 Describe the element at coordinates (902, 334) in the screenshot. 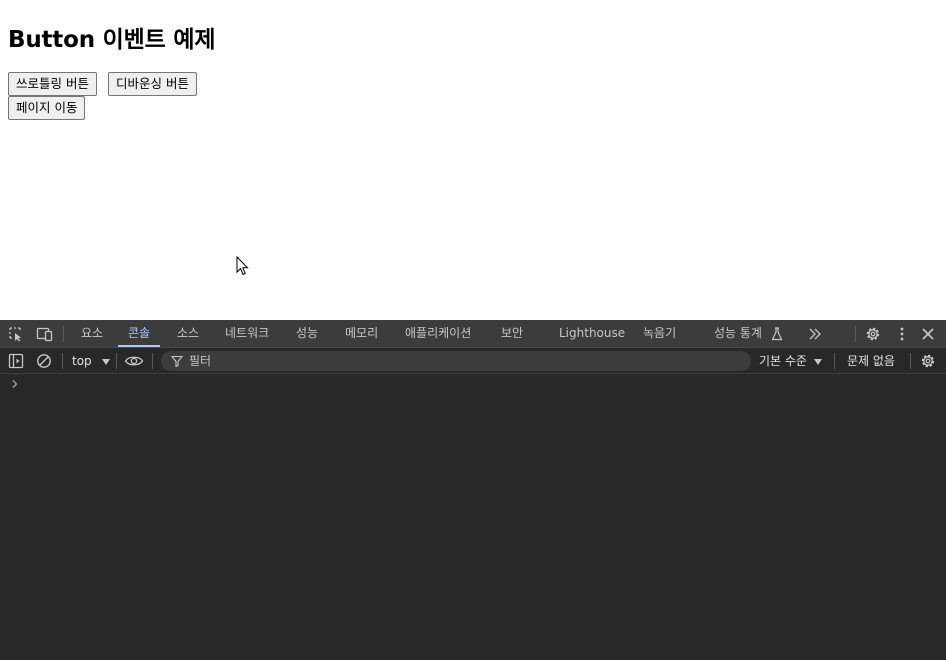

I see `kebab-menu-icon` at that location.